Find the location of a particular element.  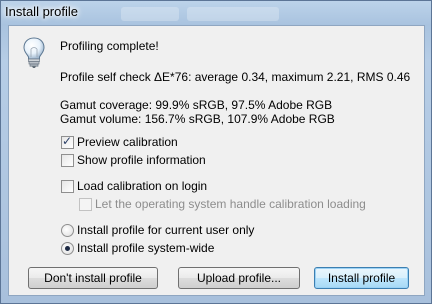

install-profile-button: Install profile is located at coordinates (361, 278).